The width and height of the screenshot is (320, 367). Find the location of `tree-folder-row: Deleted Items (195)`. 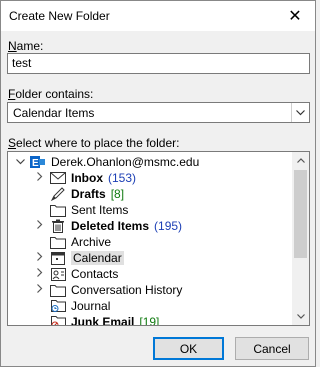

tree-folder-row: Deleted Items (195) is located at coordinates (108, 226).